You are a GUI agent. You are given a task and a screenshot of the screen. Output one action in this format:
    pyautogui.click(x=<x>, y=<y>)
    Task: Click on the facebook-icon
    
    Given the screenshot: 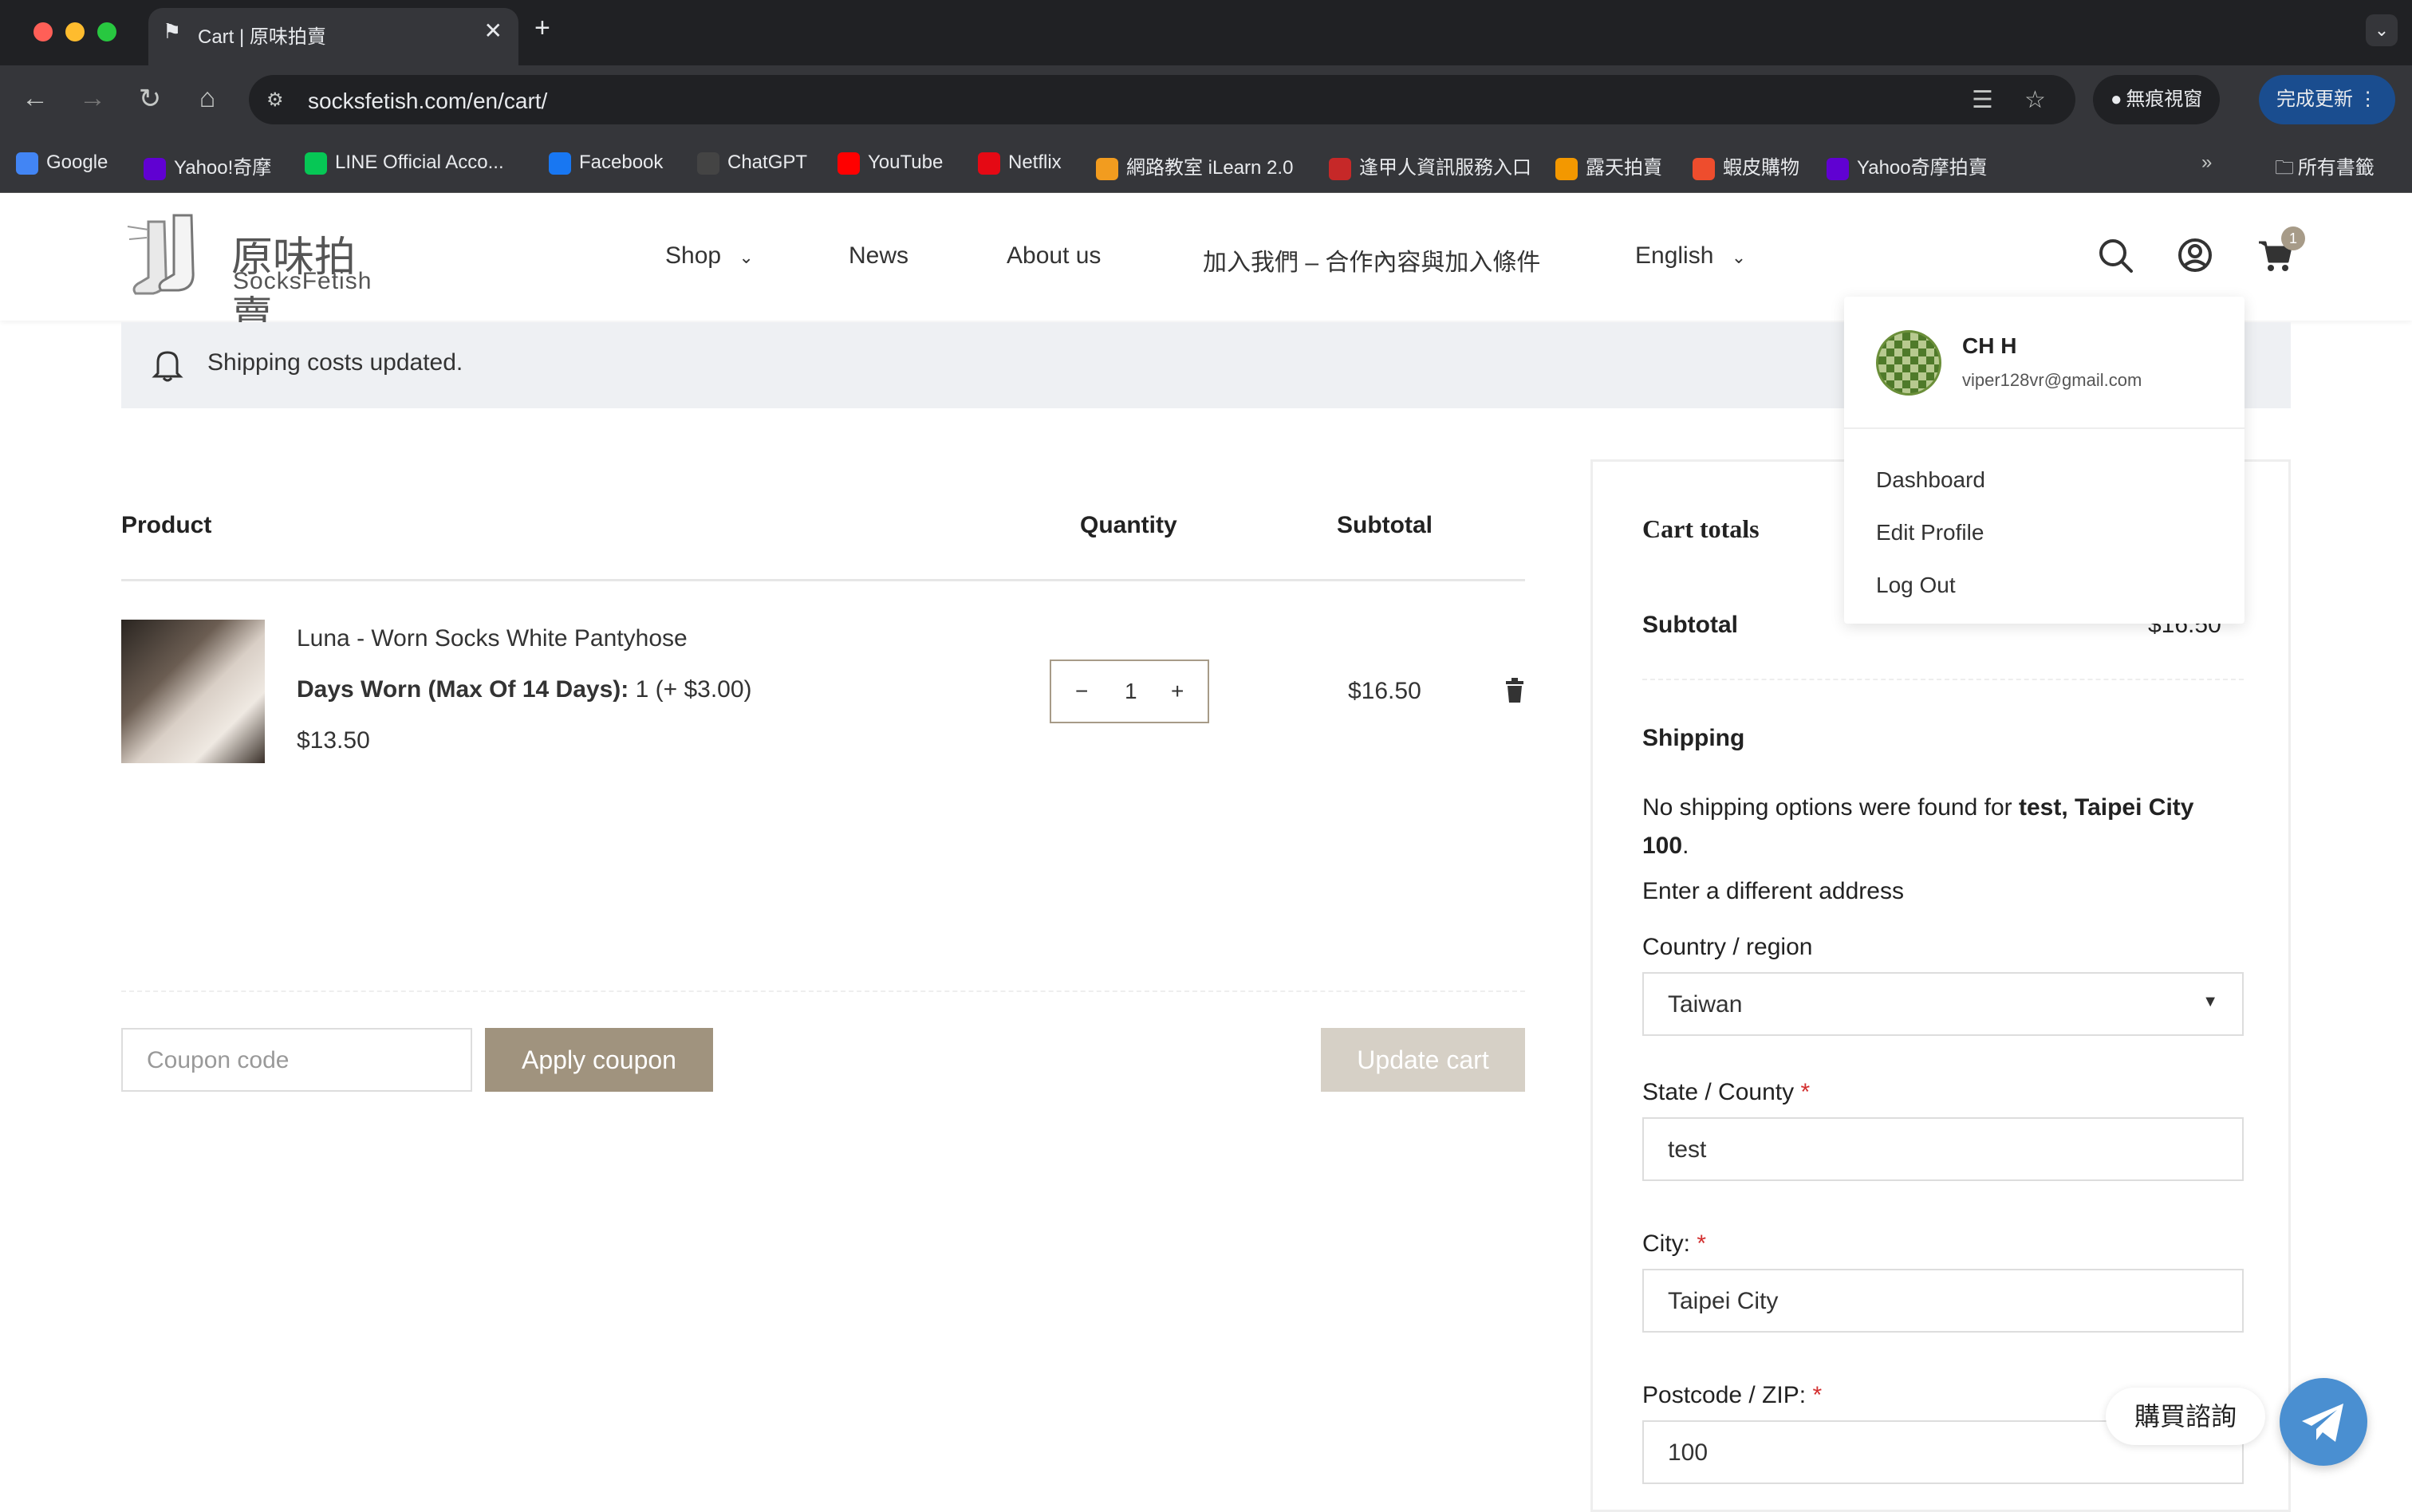 What is the action you would take?
    pyautogui.click(x=560, y=163)
    